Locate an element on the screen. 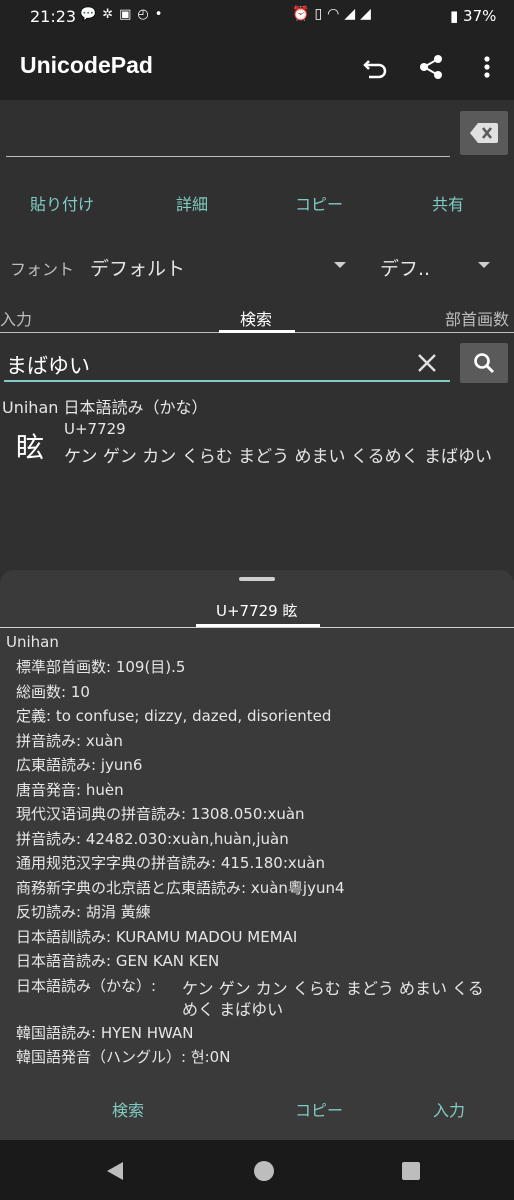 The width and height of the screenshot is (514, 1200). detail-button: 詳細 is located at coordinates (192, 203).